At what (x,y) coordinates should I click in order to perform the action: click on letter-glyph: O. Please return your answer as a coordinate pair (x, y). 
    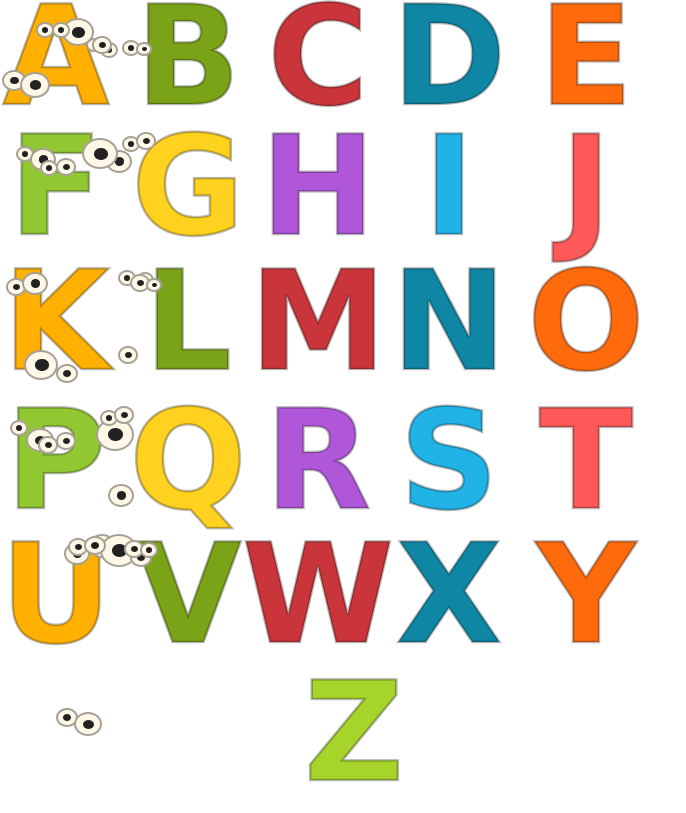
    Looking at the image, I should click on (586, 321).